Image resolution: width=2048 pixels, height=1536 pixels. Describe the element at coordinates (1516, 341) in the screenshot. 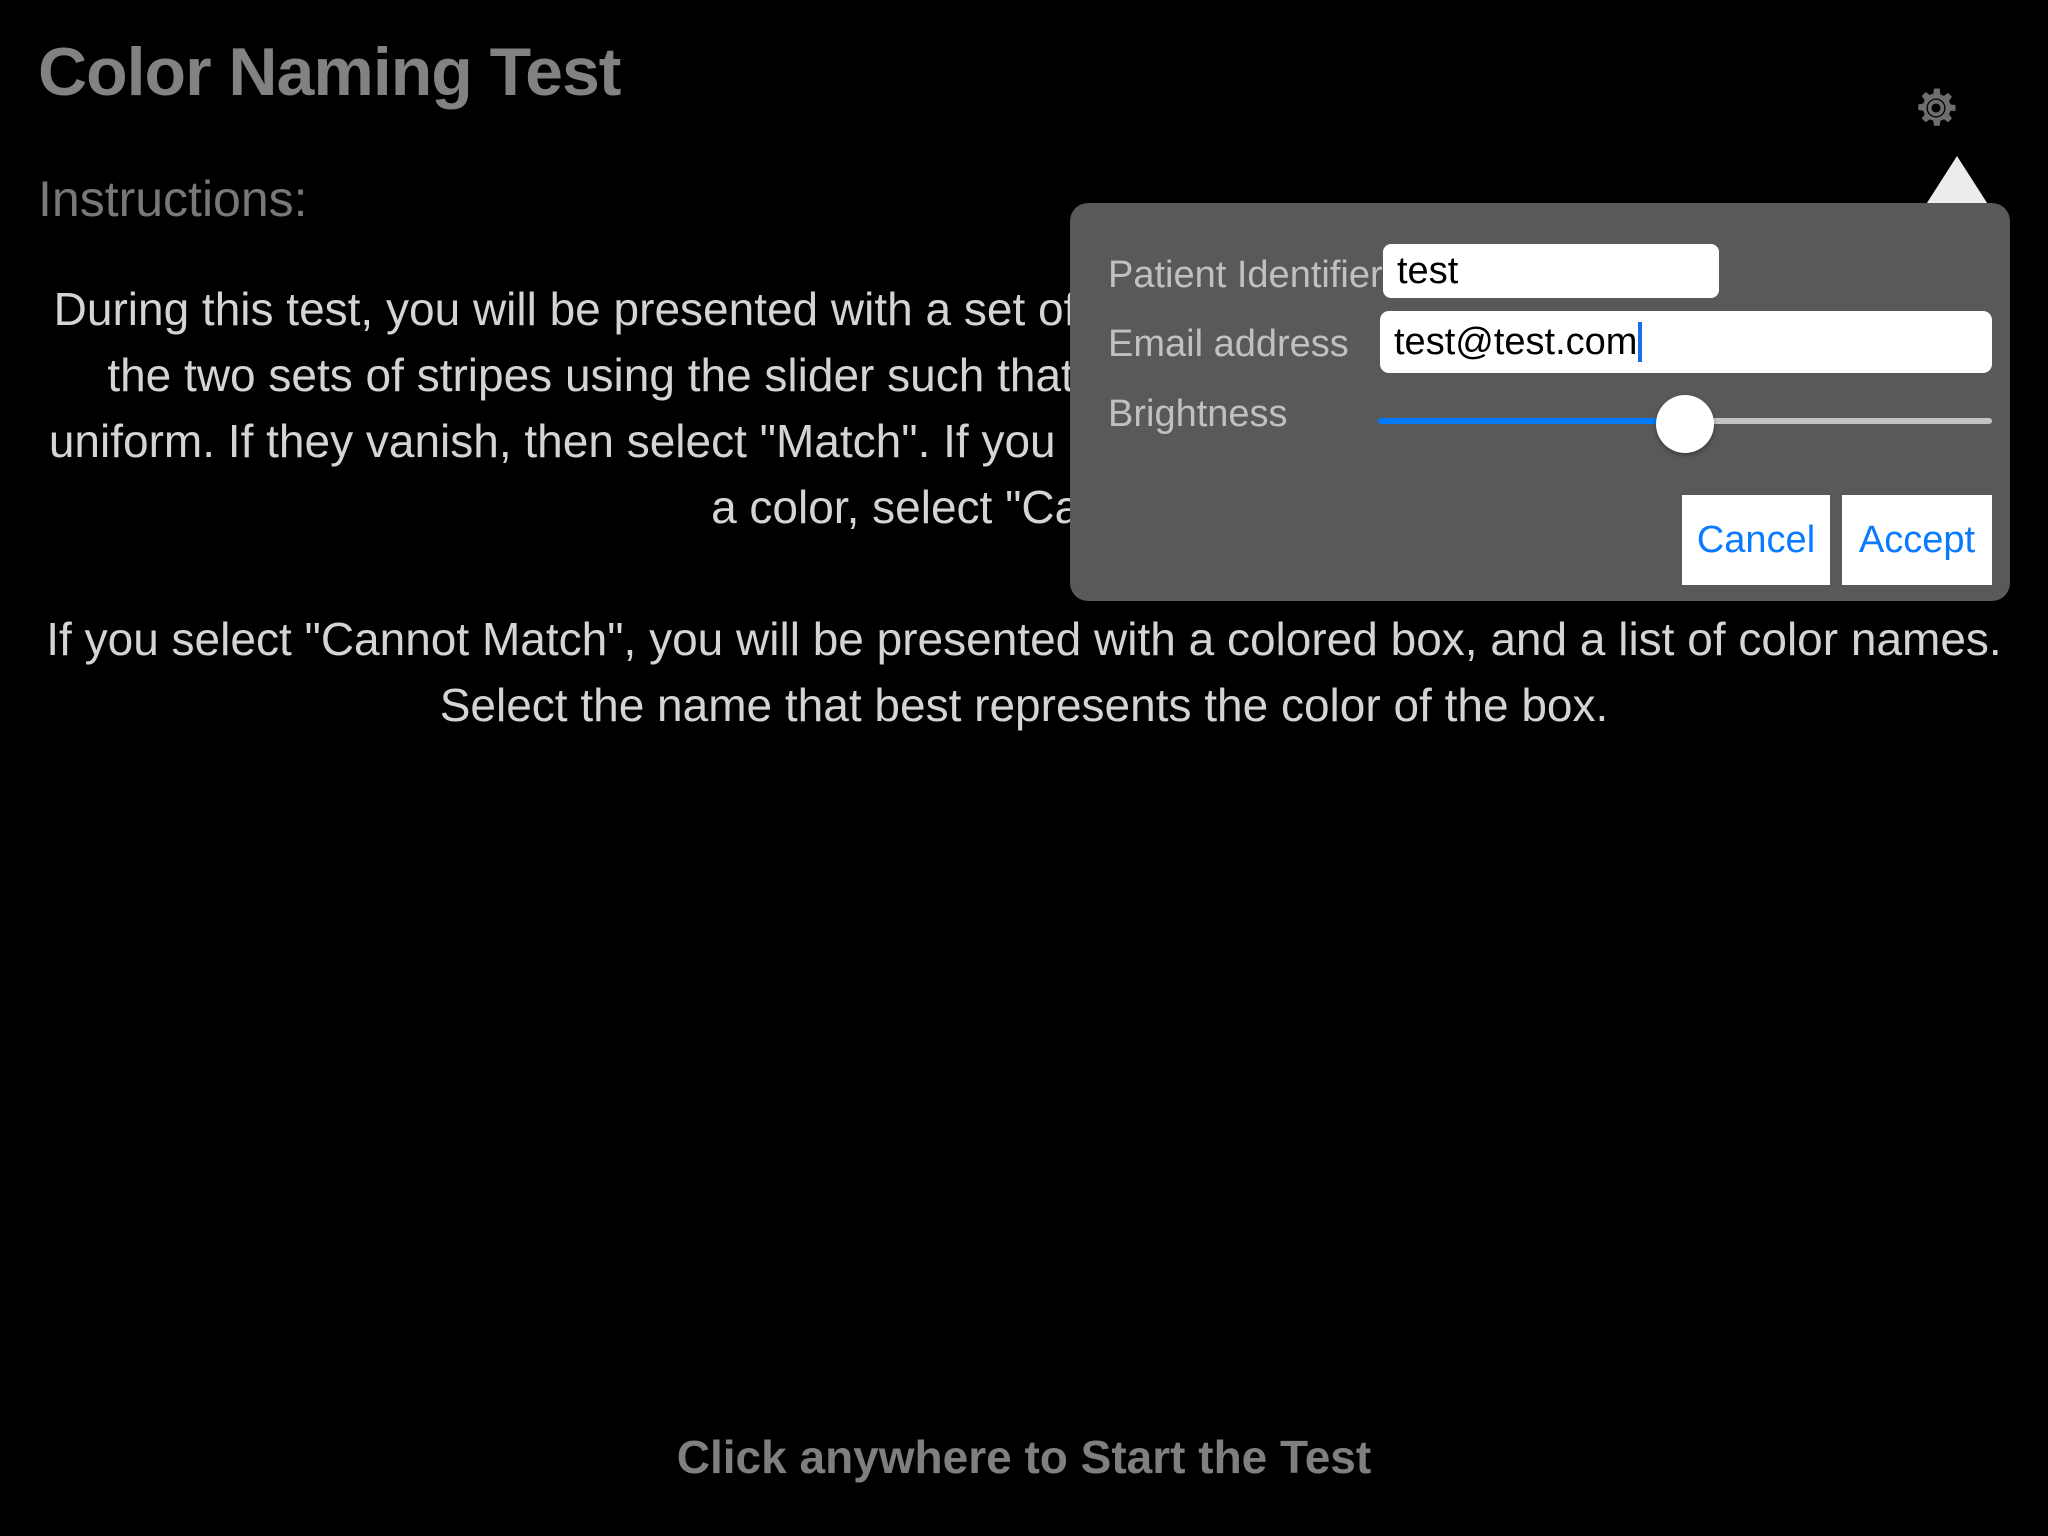

I see `email-address-value: test@test.com` at that location.